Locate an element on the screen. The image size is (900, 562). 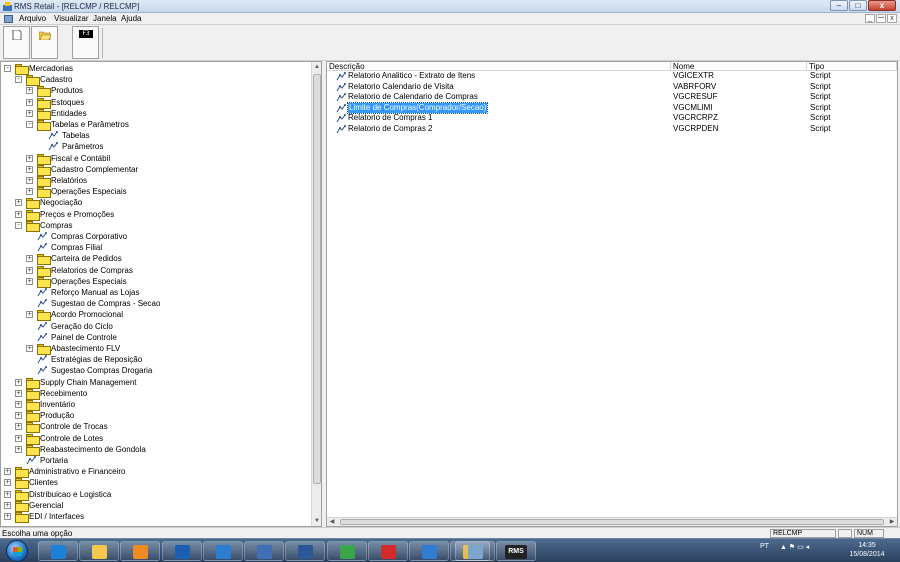
connector-taskbar-button is located at coordinates (264, 551).